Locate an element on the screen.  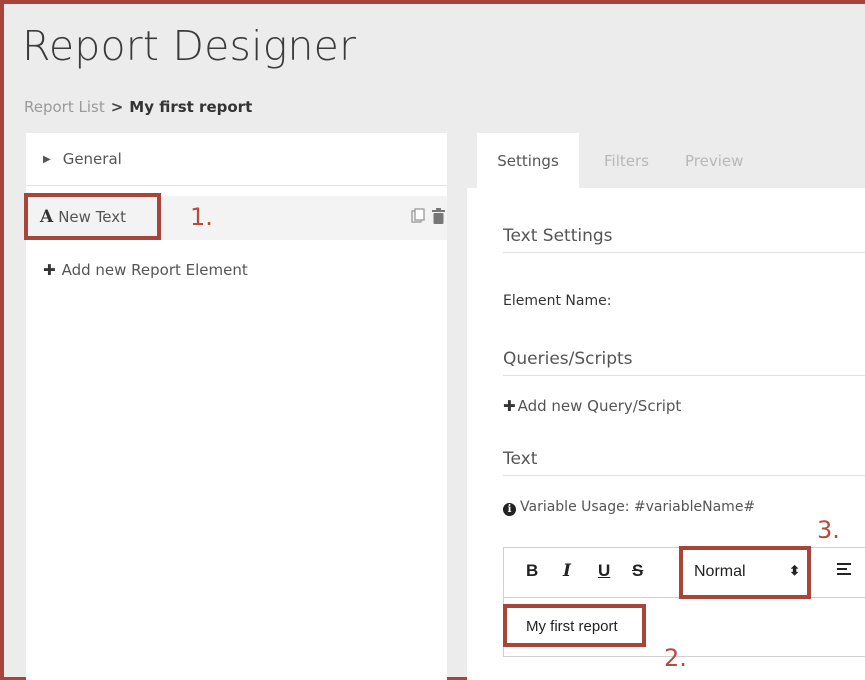
breadcrumb-report-list-link: Report List is located at coordinates (64, 107).